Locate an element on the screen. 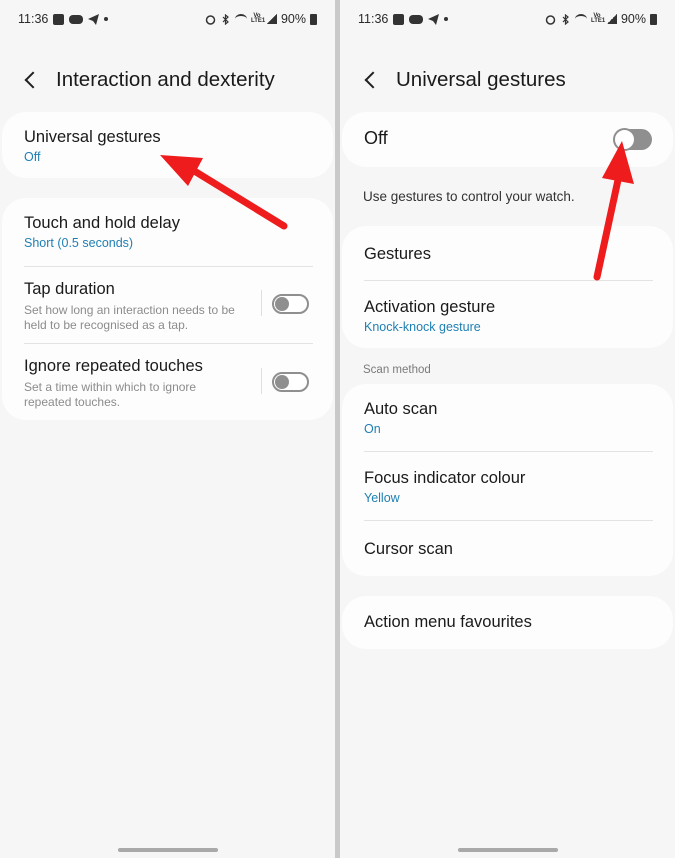 The height and width of the screenshot is (858, 675). master-switch-toggle is located at coordinates (632, 139).